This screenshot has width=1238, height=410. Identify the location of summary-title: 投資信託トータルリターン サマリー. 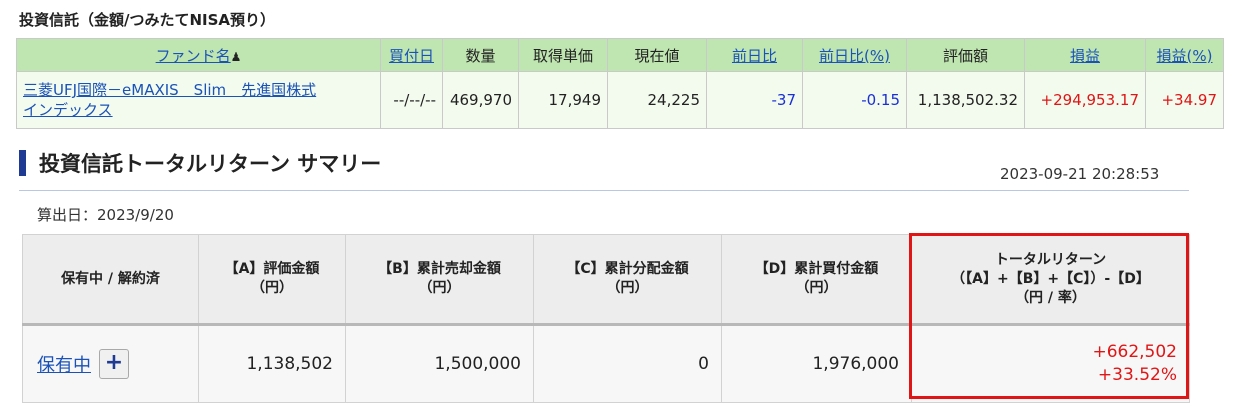
(210, 164).